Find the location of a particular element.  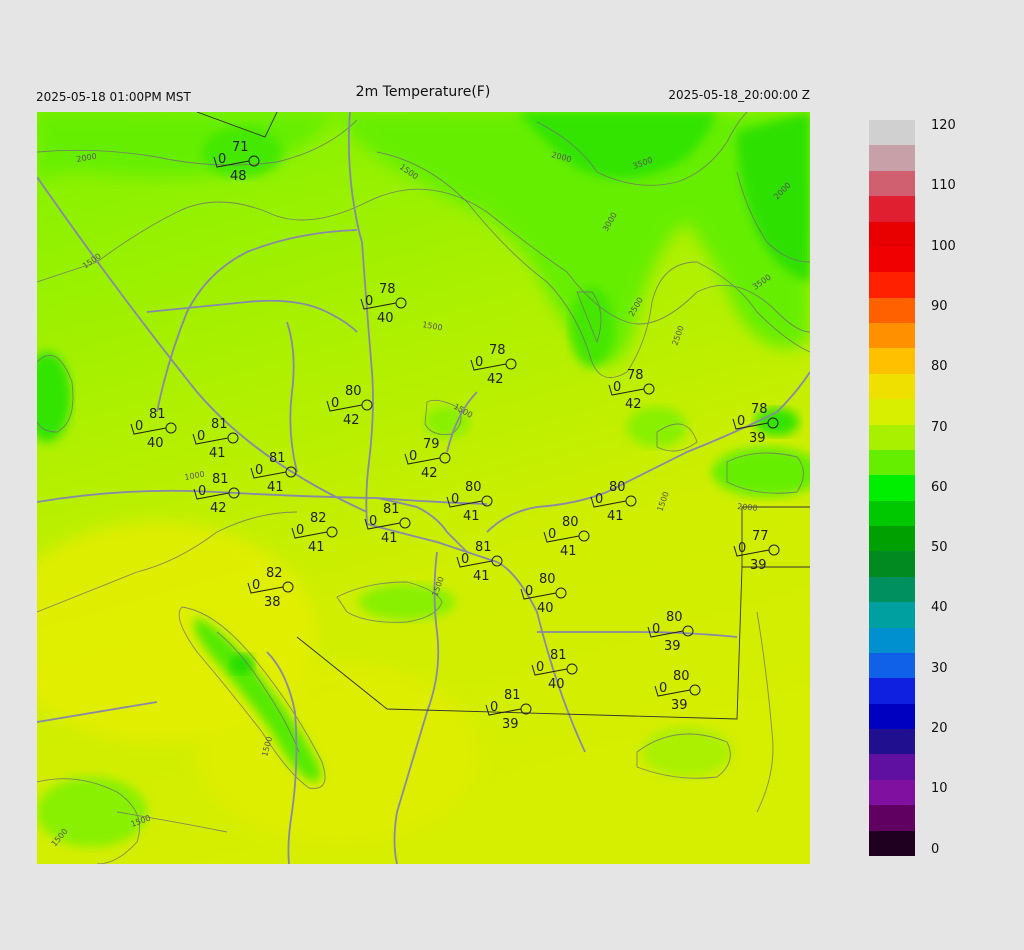

colorbar-tick-label: 60 is located at coordinates (939, 487).